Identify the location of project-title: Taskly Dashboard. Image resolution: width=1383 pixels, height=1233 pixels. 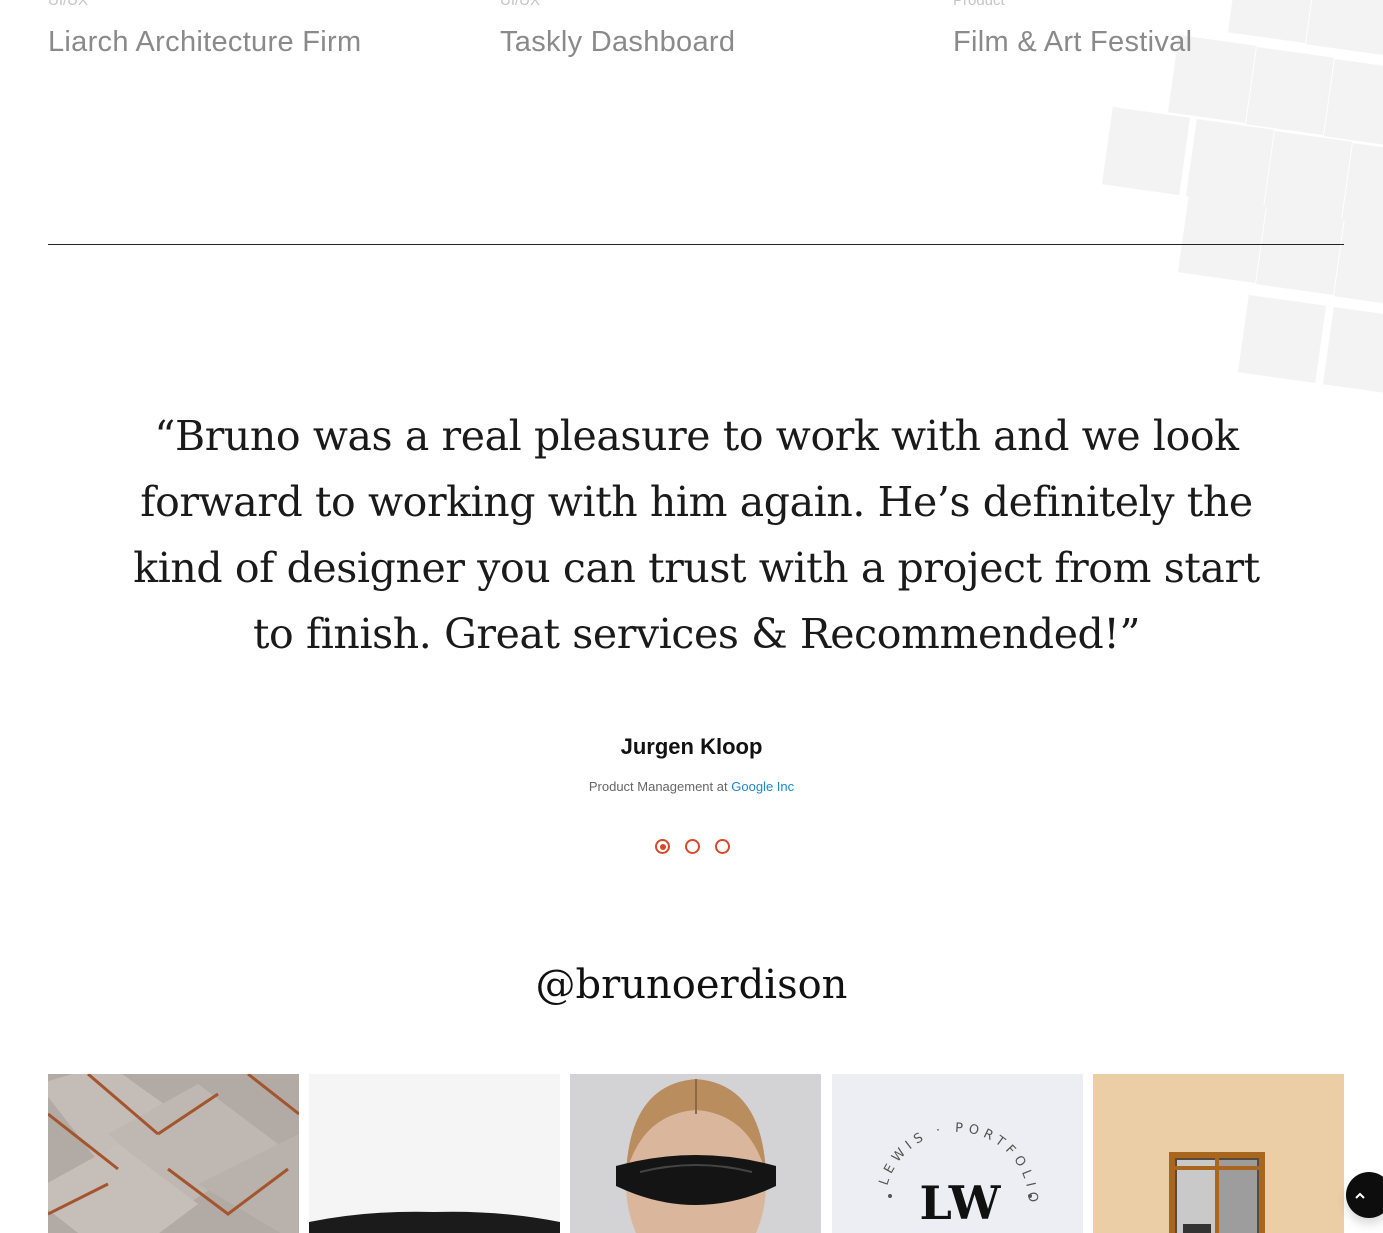
(617, 42).